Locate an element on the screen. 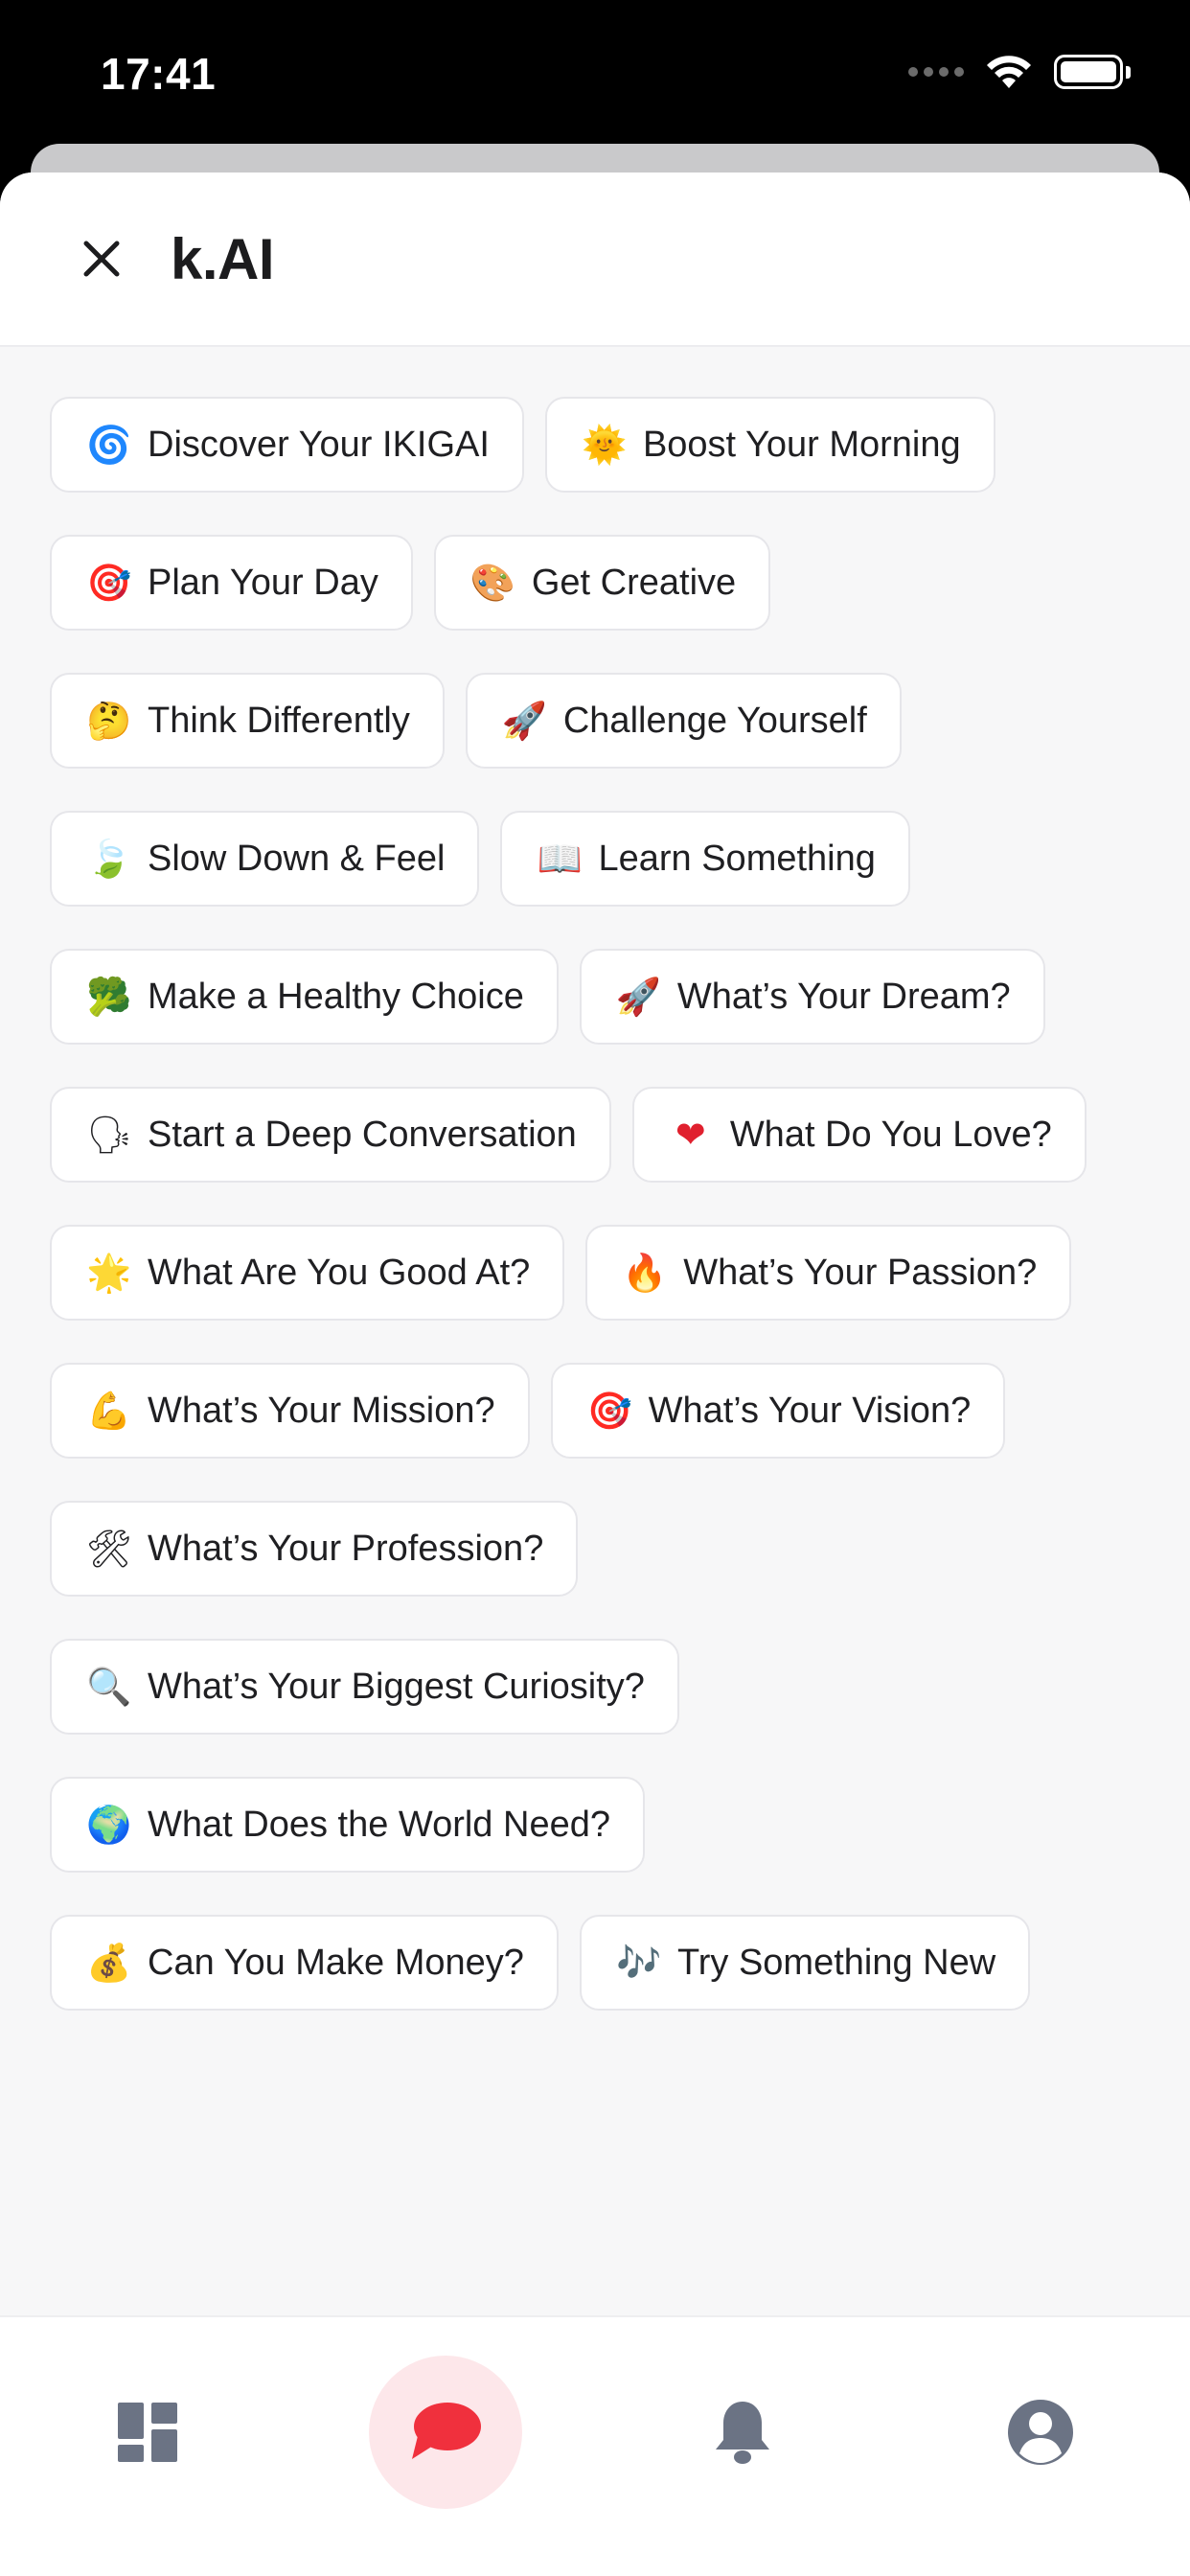  prompt-chip-label: What’s Your Mission? is located at coordinates (321, 1410).